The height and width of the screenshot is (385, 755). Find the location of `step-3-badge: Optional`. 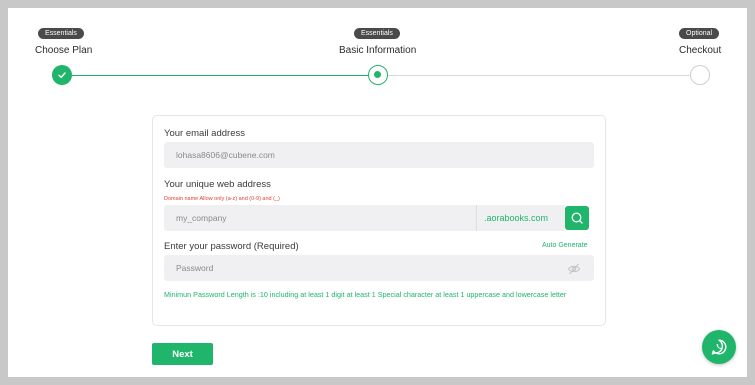

step-3-badge: Optional is located at coordinates (699, 33).